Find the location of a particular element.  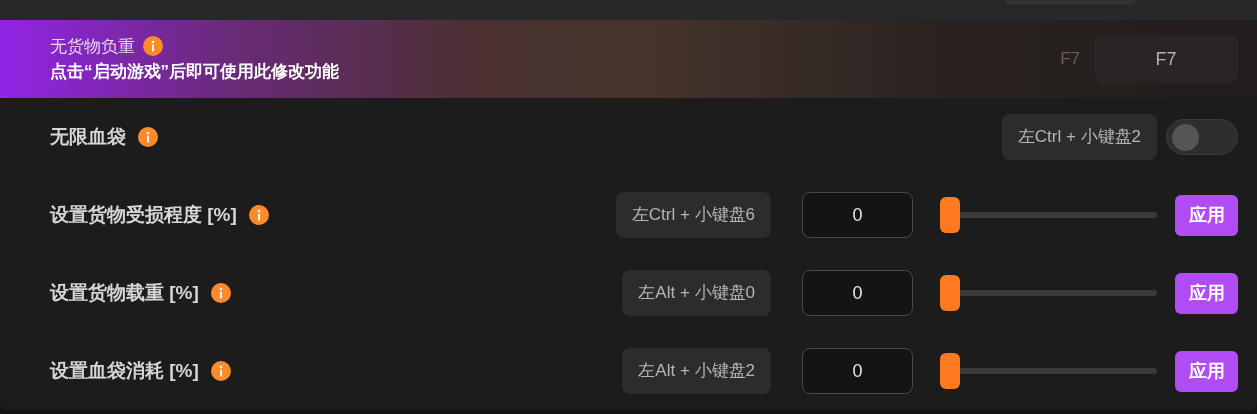

hotkey-chip: 左Ctrl + 小键盘6 is located at coordinates (693, 215).